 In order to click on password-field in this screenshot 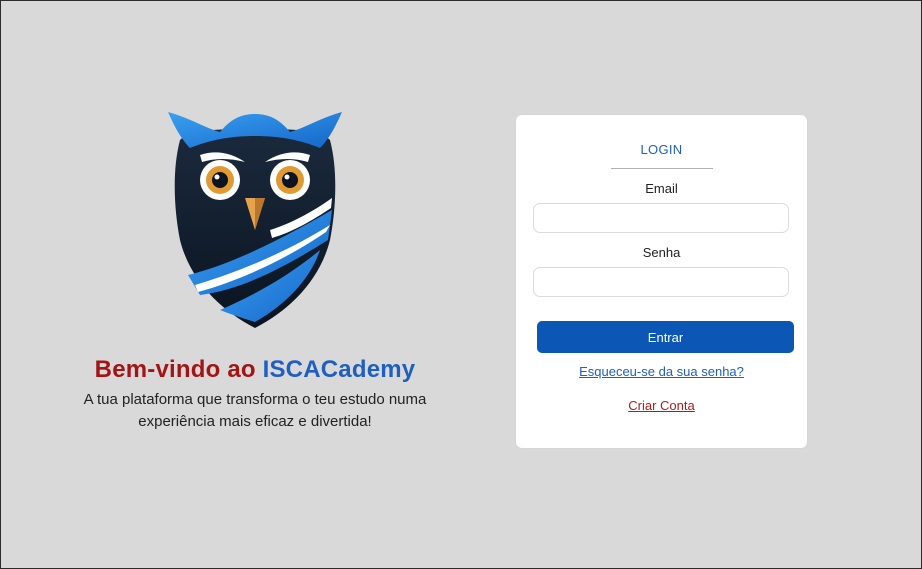, I will do `click(661, 282)`.